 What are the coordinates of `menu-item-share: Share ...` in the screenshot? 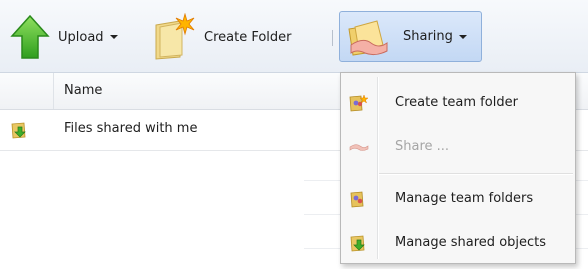 It's located at (458, 147).